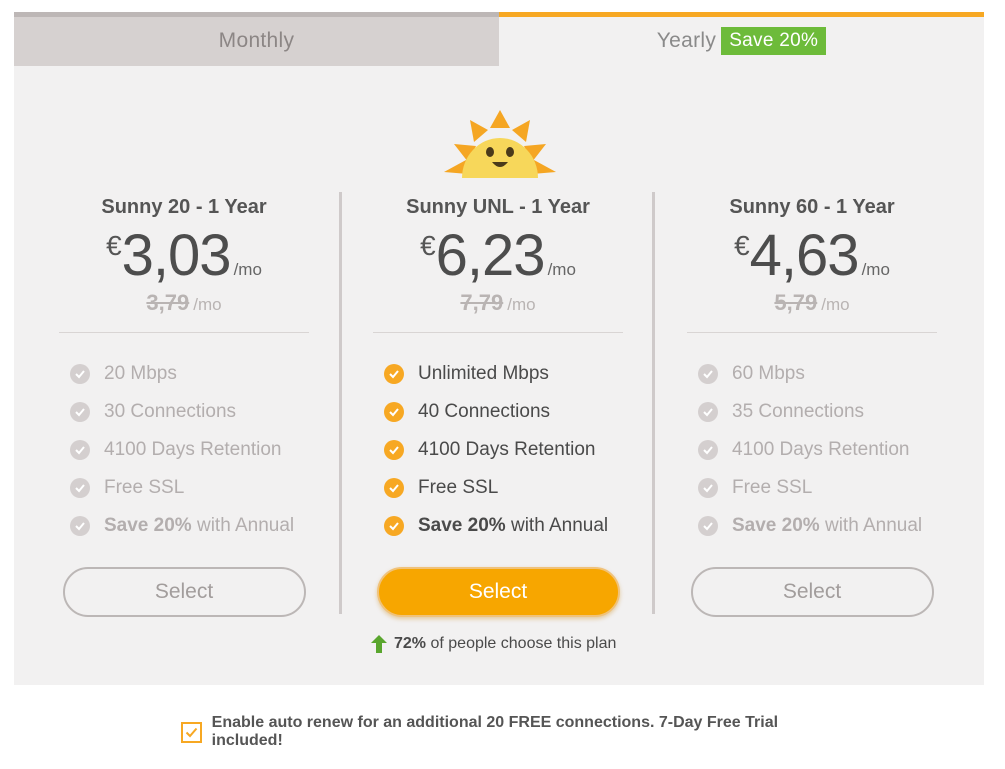 Image resolution: width=1005 pixels, height=769 pixels. Describe the element at coordinates (830, 374) in the screenshot. I see `feature-item: 60 Mbps` at that location.